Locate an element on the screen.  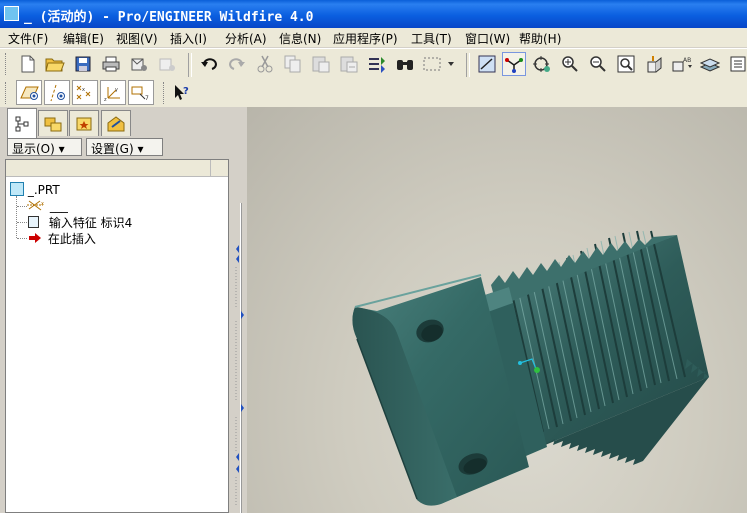
menu-help: 帮助(H) is located at coordinates (540, 38).